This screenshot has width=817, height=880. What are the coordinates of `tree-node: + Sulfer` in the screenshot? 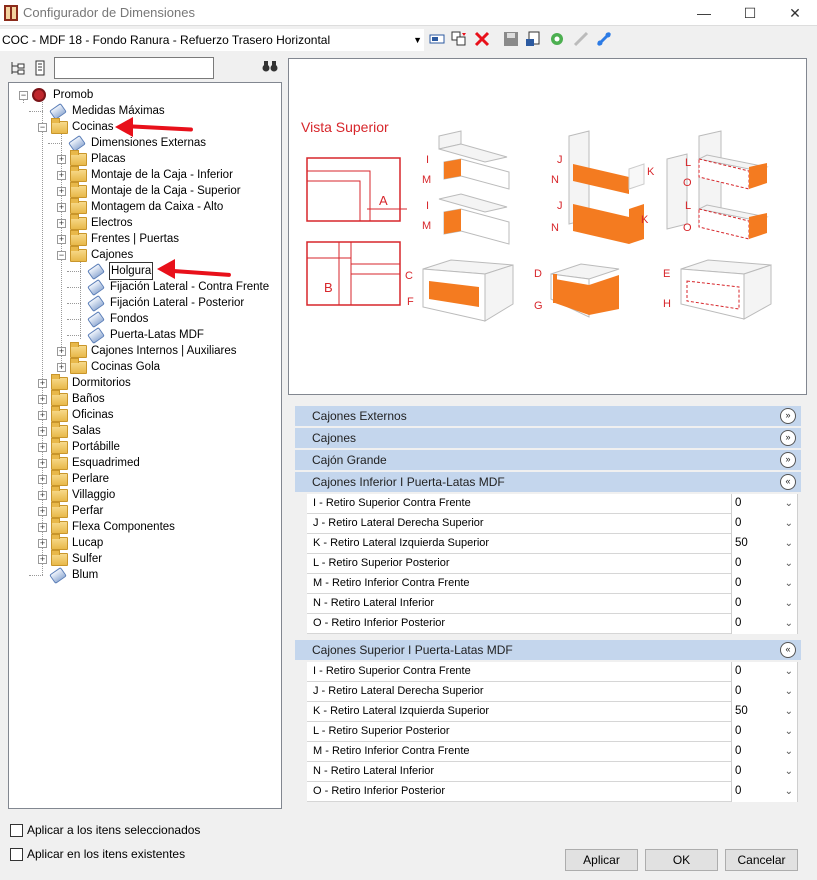 It's located at (144, 558).